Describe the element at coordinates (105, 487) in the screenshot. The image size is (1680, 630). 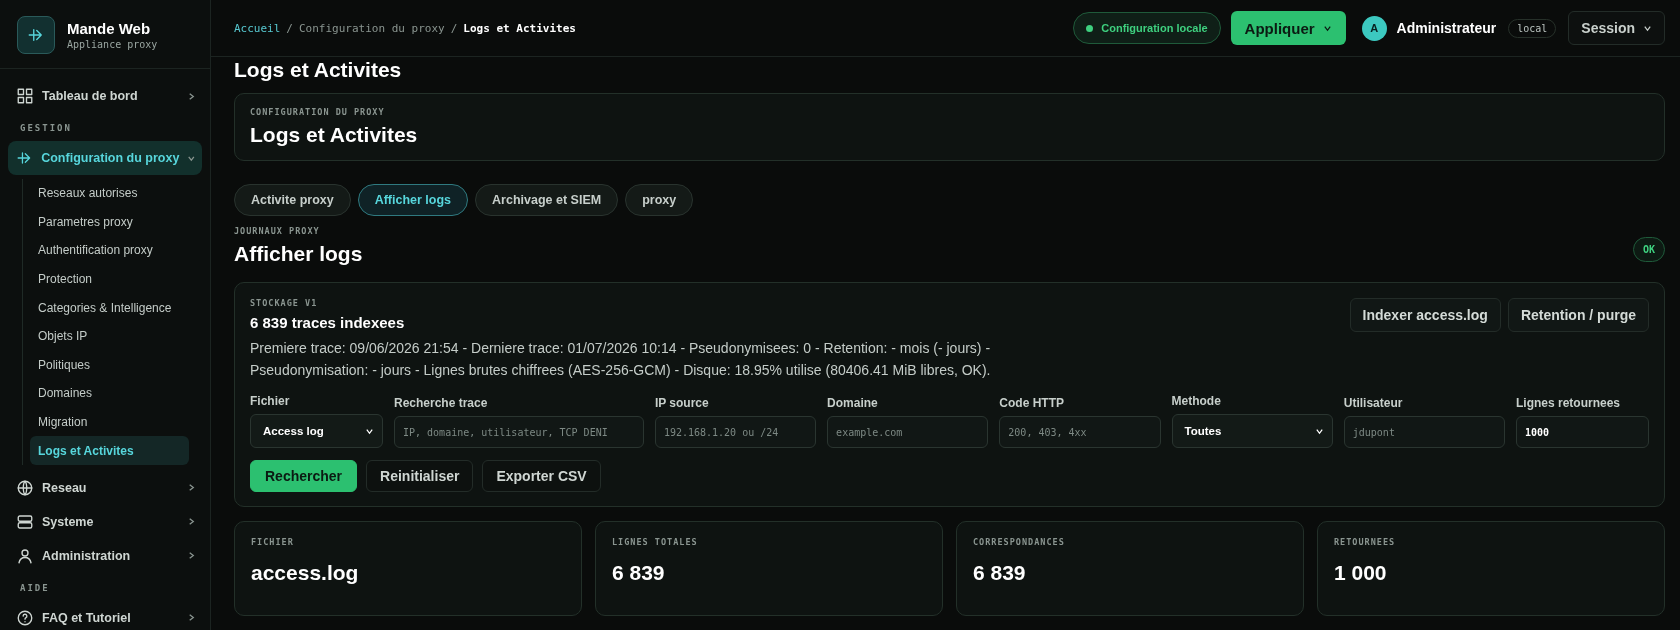
I see `nav-item: Reseau` at that location.